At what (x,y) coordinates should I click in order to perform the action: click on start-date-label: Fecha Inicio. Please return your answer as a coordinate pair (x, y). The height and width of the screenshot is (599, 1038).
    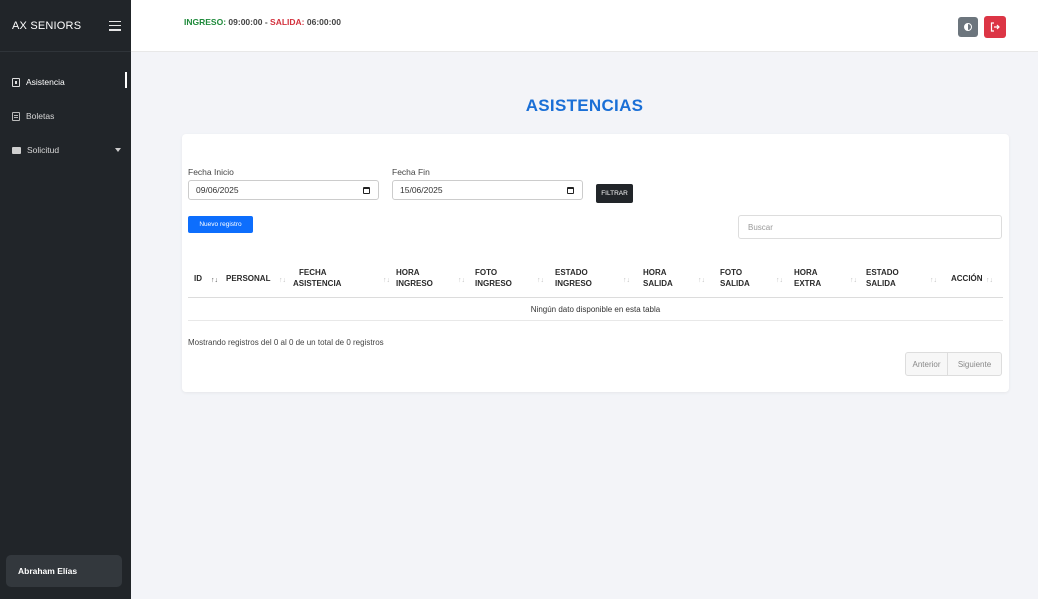
    Looking at the image, I should click on (211, 172).